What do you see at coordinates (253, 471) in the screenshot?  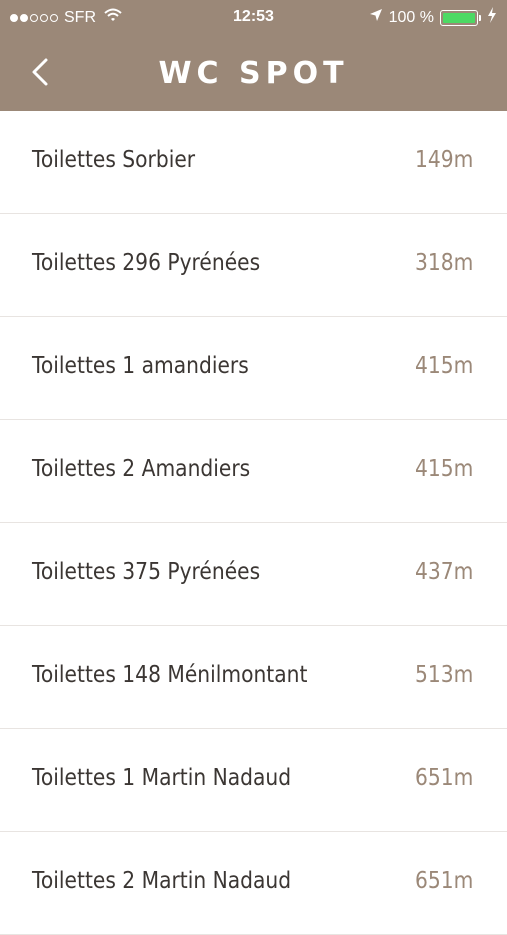 I see `list-item: Toilettes 2 Amandiers 415m` at bounding box center [253, 471].